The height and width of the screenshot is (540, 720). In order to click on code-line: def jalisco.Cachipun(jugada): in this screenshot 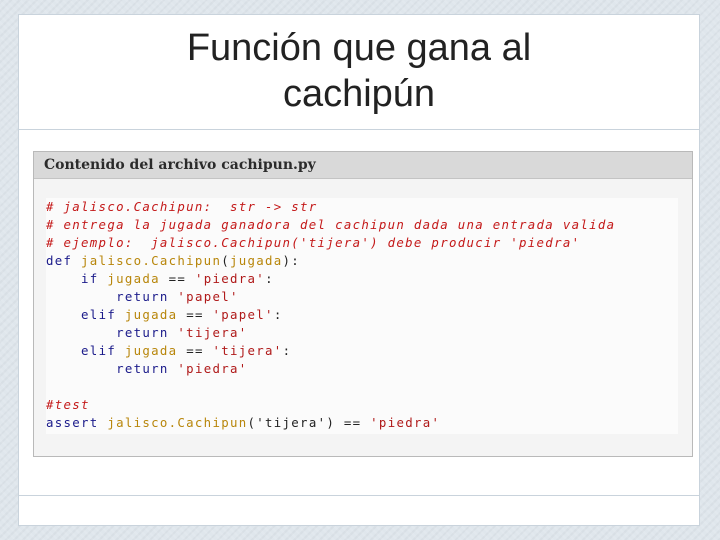, I will do `click(362, 261)`.